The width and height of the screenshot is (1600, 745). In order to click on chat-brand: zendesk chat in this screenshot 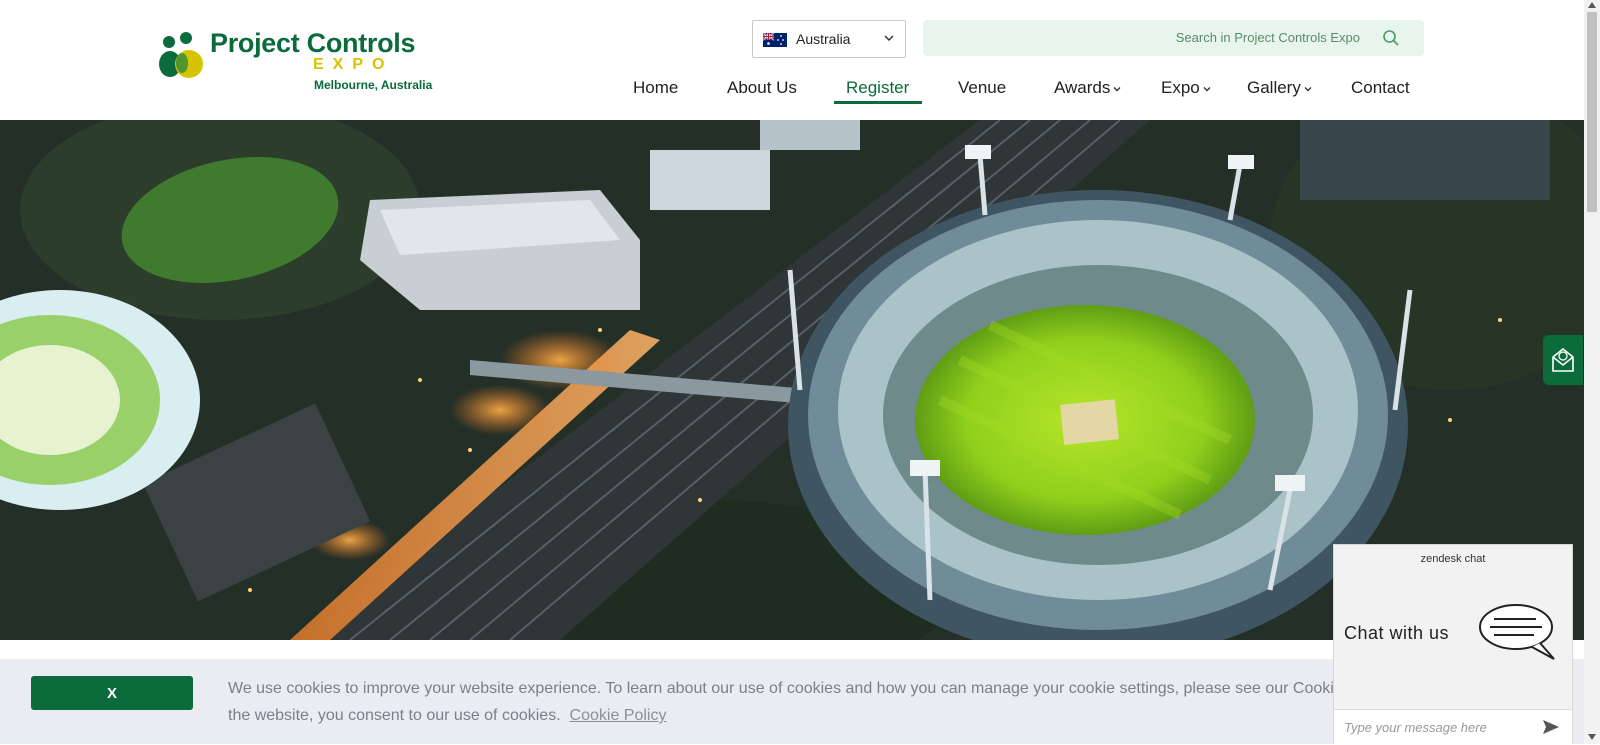, I will do `click(1453, 559)`.